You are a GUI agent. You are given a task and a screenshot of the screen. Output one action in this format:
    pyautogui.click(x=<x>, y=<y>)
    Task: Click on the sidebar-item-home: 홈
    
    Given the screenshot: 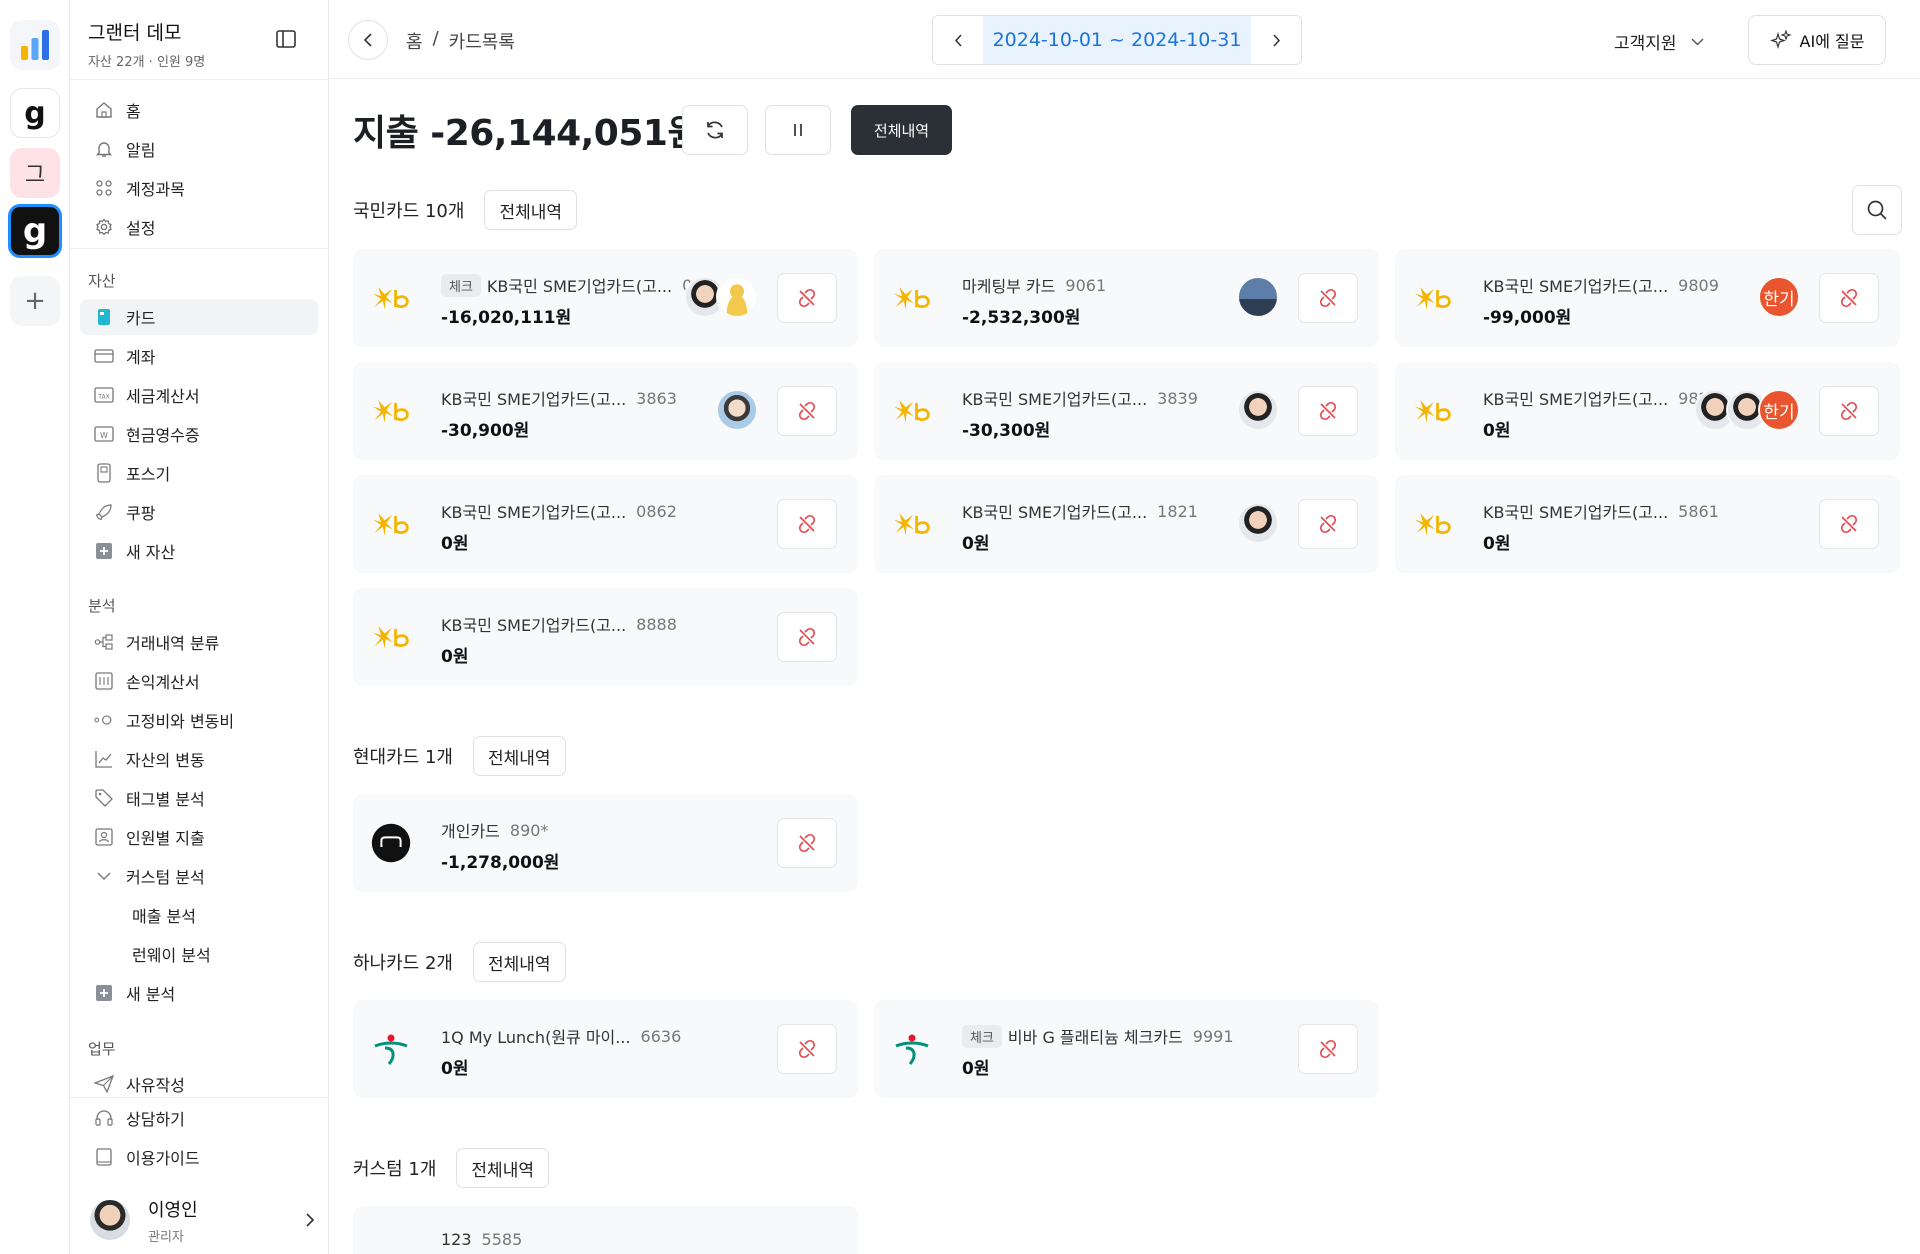 What is the action you would take?
    pyautogui.click(x=199, y=110)
    